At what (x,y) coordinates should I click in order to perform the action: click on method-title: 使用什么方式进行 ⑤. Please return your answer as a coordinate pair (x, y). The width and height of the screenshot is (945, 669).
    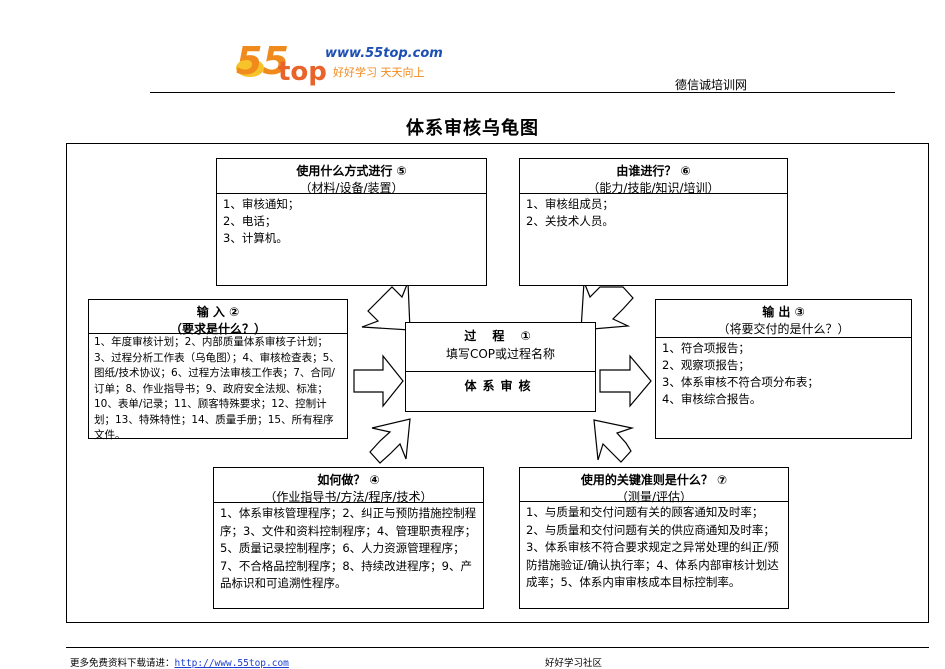
    Looking at the image, I should click on (351, 171).